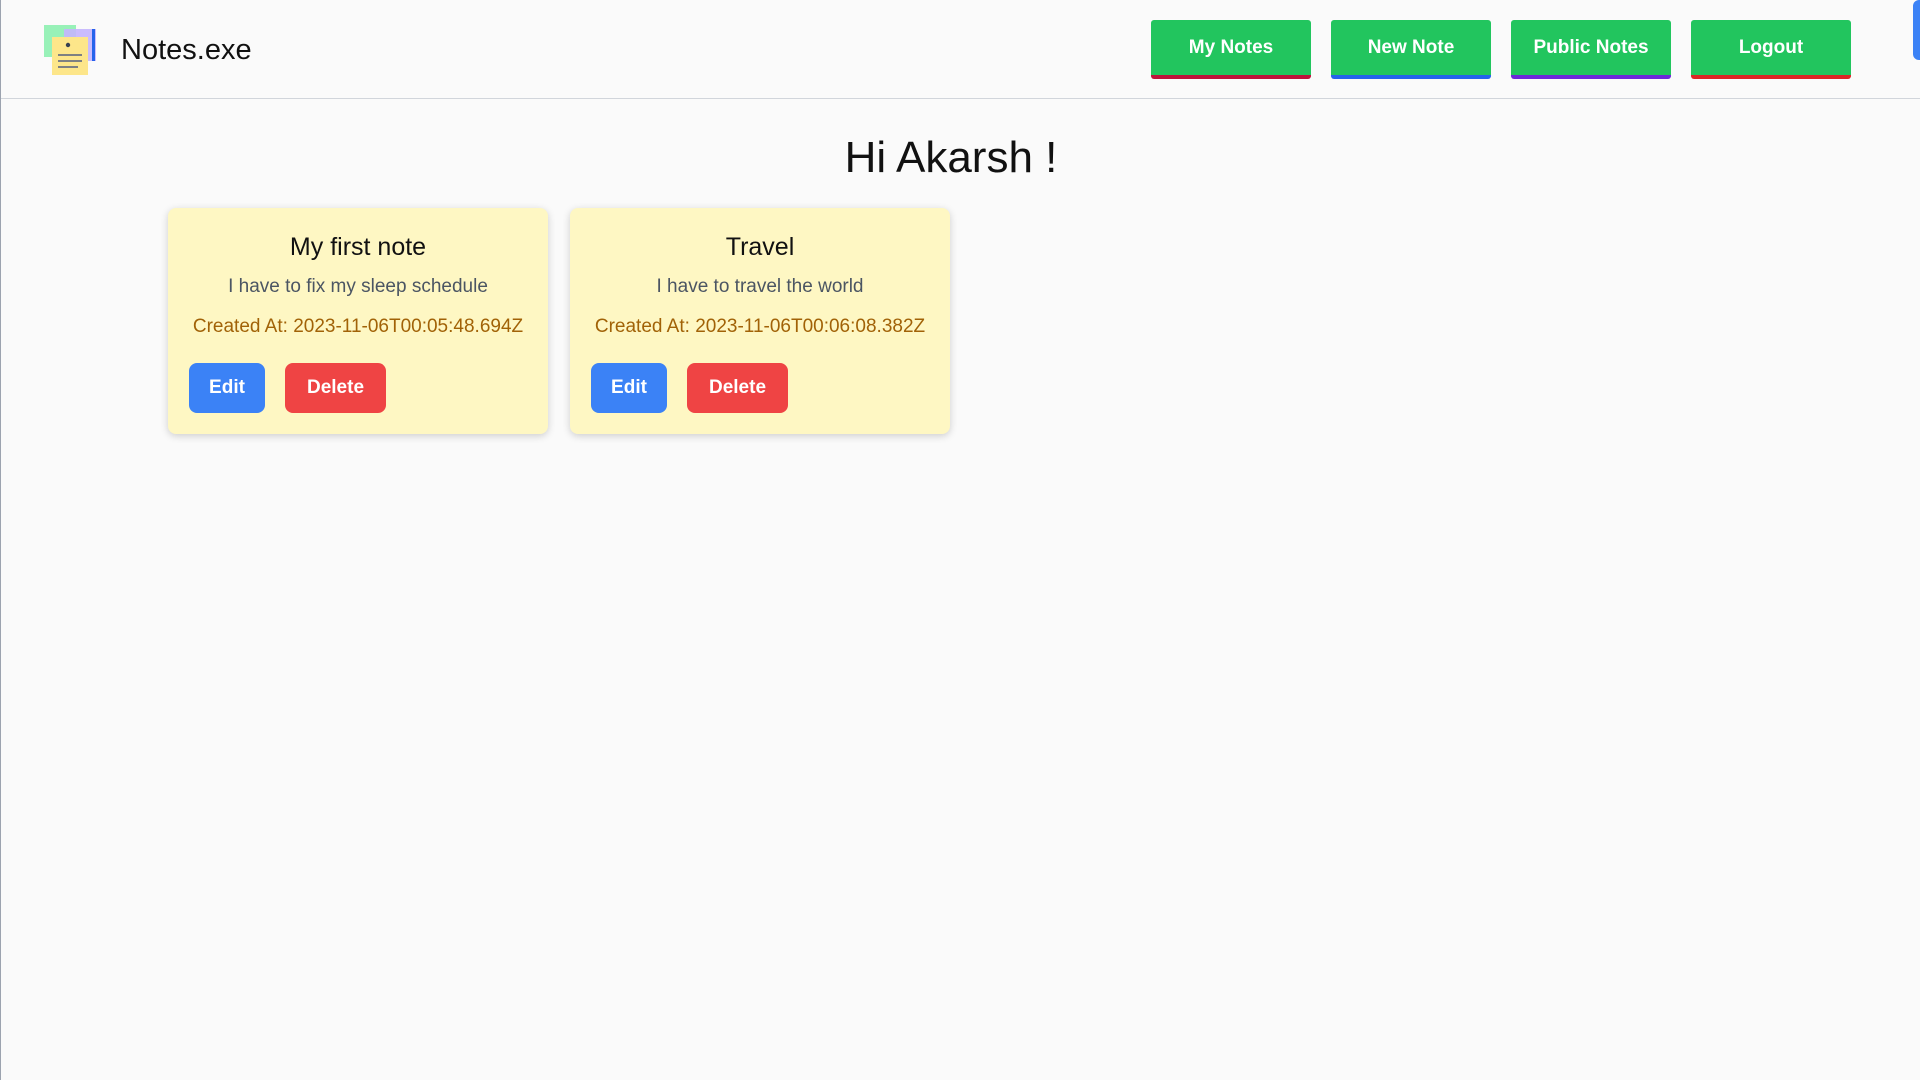 This screenshot has height=1080, width=1920. What do you see at coordinates (358, 286) in the screenshot?
I see `note-description: I have to fix my sleep schedule` at bounding box center [358, 286].